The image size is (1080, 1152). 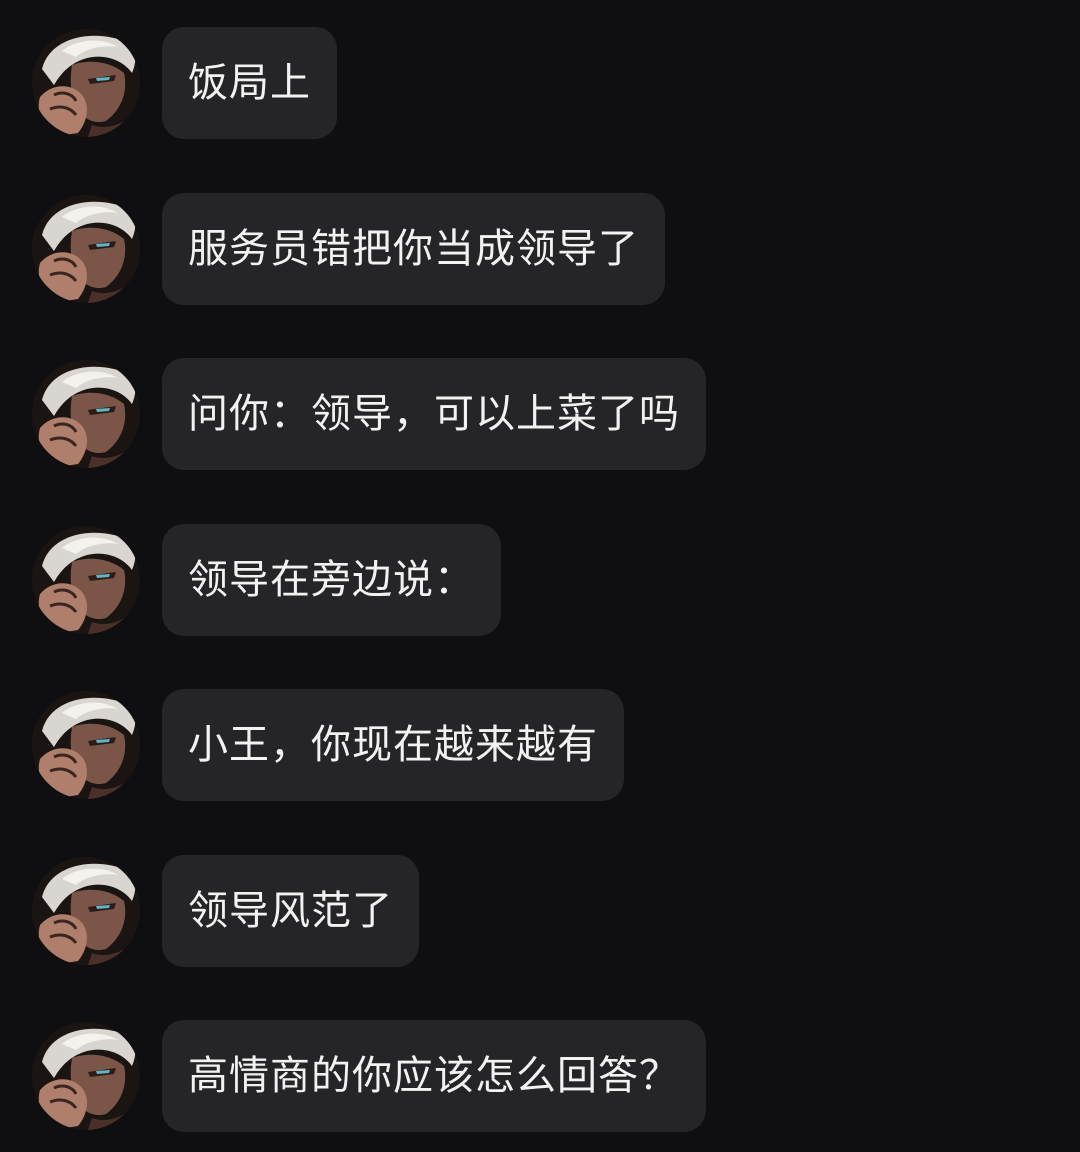 I want to click on message-bubble: 领导风范了, so click(x=290, y=911).